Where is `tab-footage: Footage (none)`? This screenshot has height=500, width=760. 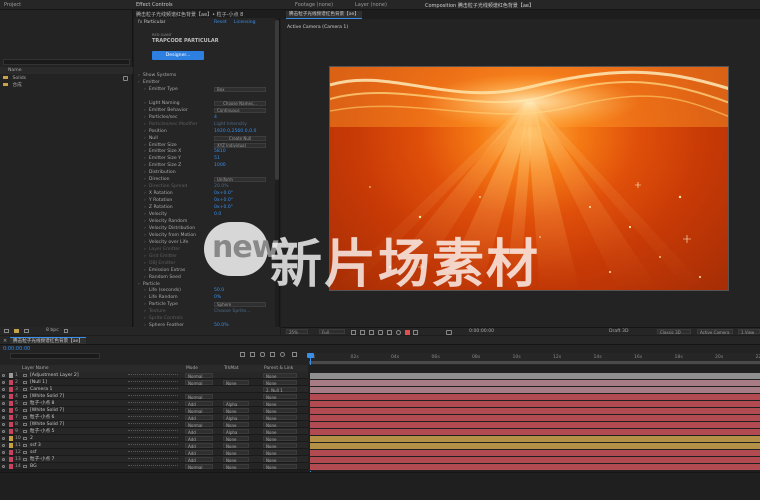 tab-footage: Footage (none) is located at coordinates (314, 5).